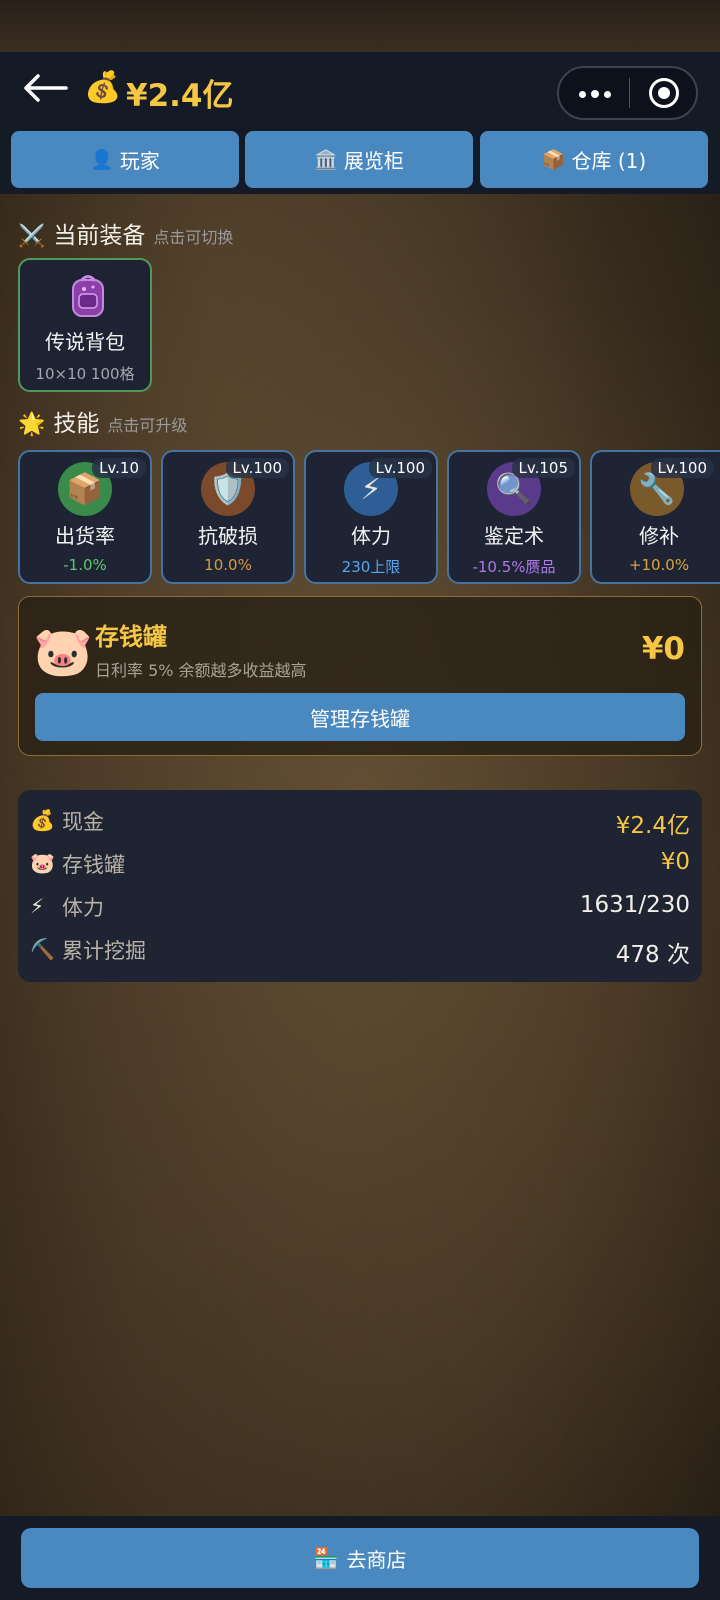 The width and height of the screenshot is (720, 1600). I want to click on money-value: ¥2.4亿, so click(180, 96).